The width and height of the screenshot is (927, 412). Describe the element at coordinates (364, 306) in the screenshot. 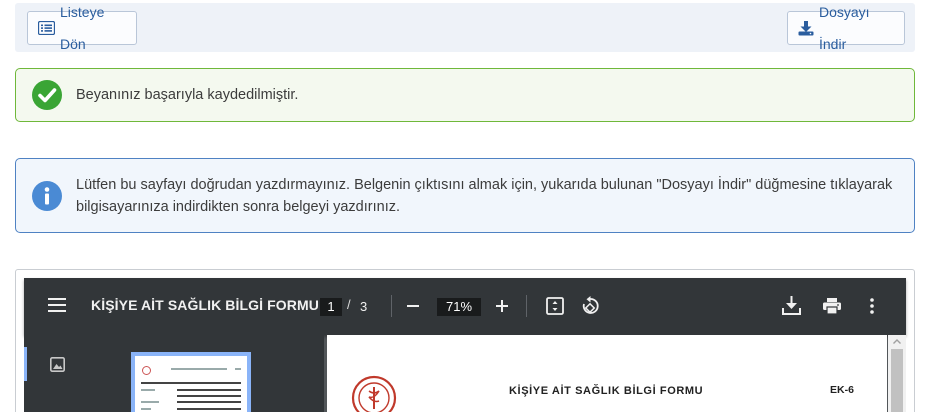

I see `total-pages: 3` at that location.